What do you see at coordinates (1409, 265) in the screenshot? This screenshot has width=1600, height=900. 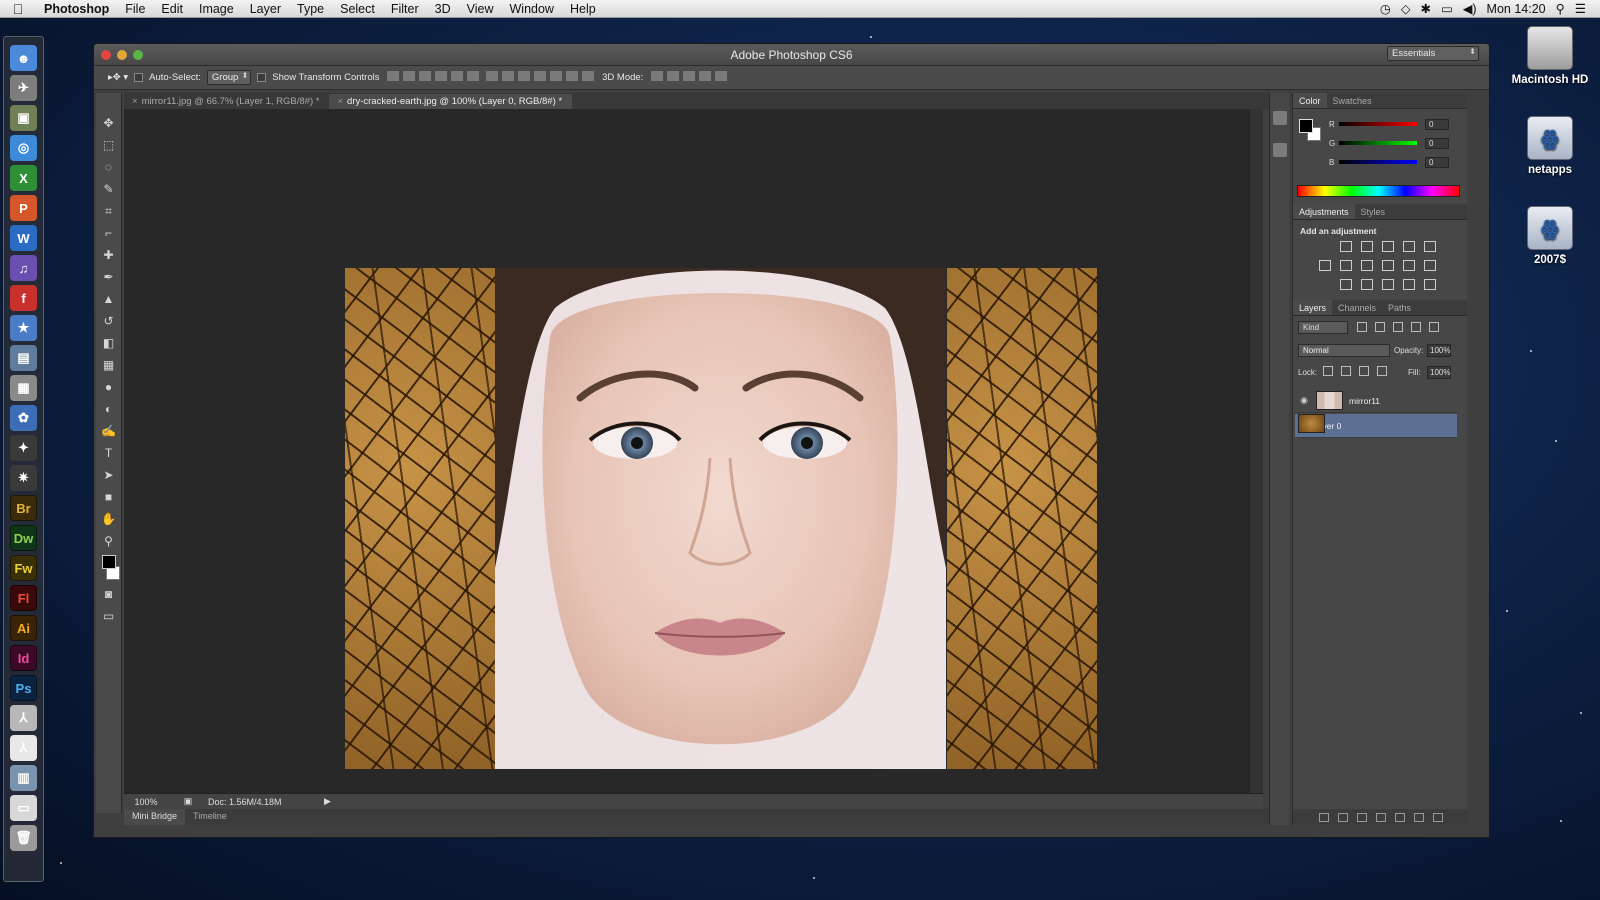 I see `channel-mixer-icon` at bounding box center [1409, 265].